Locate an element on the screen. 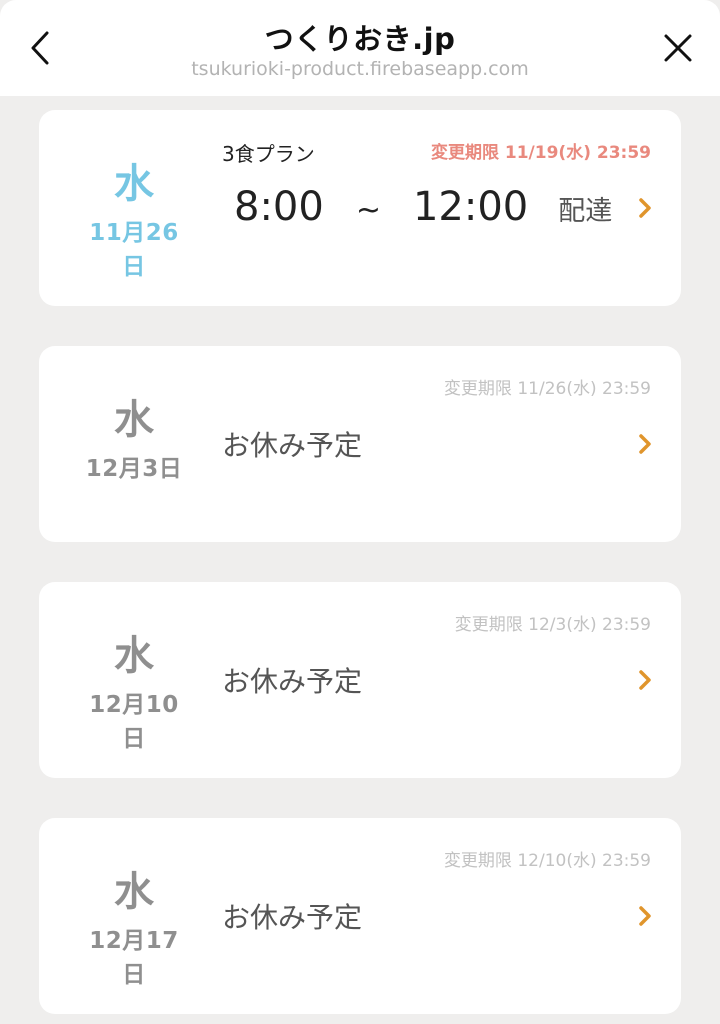  delivery-date: 水 12月10日 is located at coordinates (134, 693).